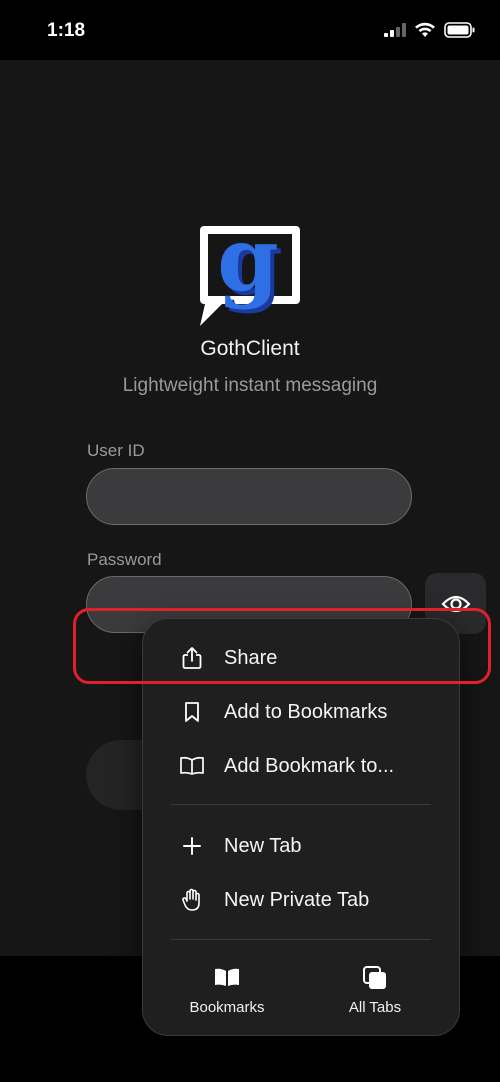 The height and width of the screenshot is (1082, 500). What do you see at coordinates (116, 450) in the screenshot?
I see `user-id-label: User ID` at bounding box center [116, 450].